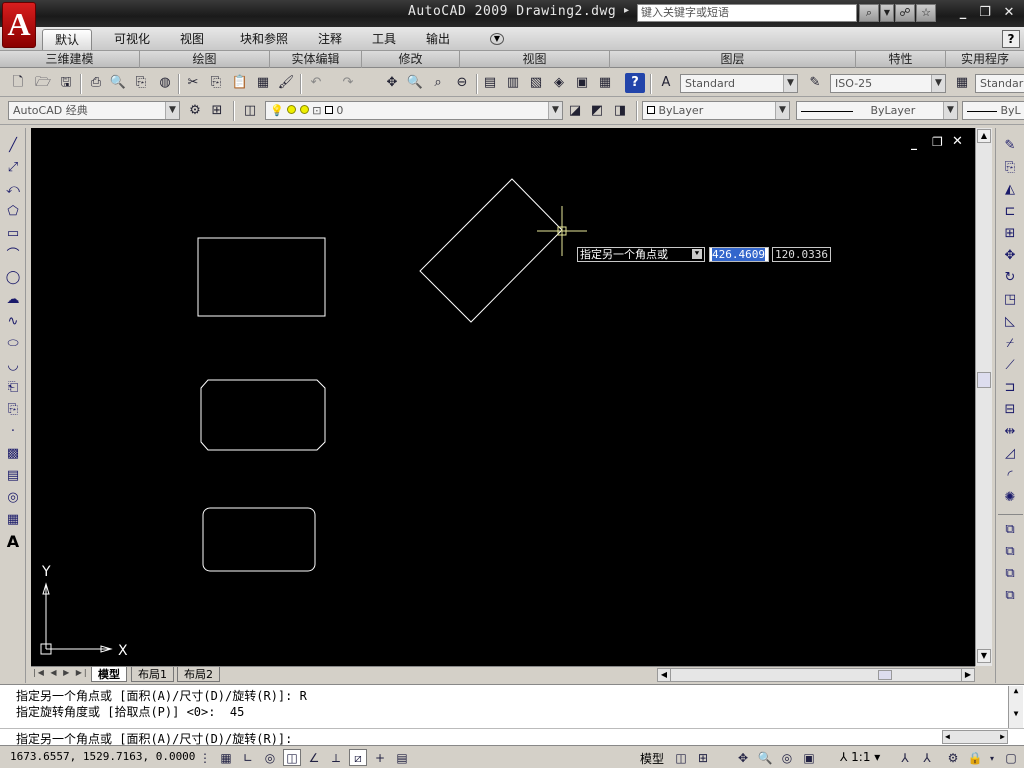 The height and width of the screenshot is (768, 1024). Describe the element at coordinates (392, 83) in the screenshot. I see `pan-icon: ✥` at that location.